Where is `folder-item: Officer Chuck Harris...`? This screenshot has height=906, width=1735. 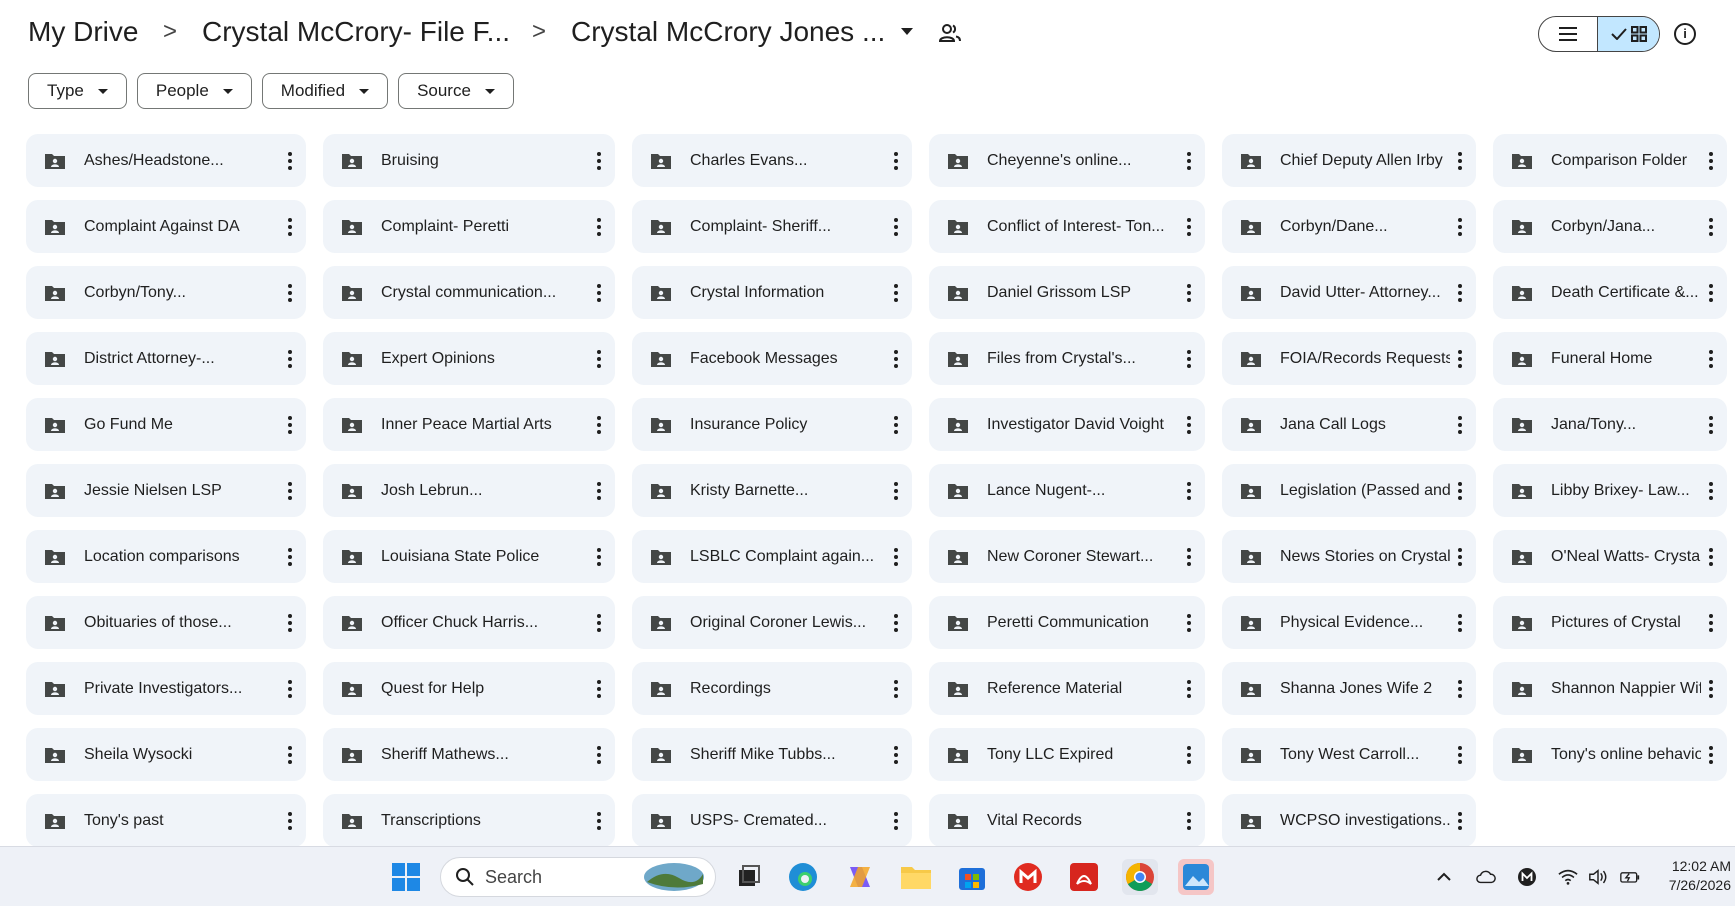
folder-item: Officer Chuck Harris... is located at coordinates (469, 622).